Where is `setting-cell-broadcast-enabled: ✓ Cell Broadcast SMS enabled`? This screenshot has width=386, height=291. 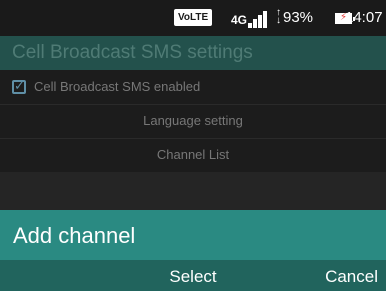 setting-cell-broadcast-enabled: ✓ Cell Broadcast SMS enabled is located at coordinates (193, 87).